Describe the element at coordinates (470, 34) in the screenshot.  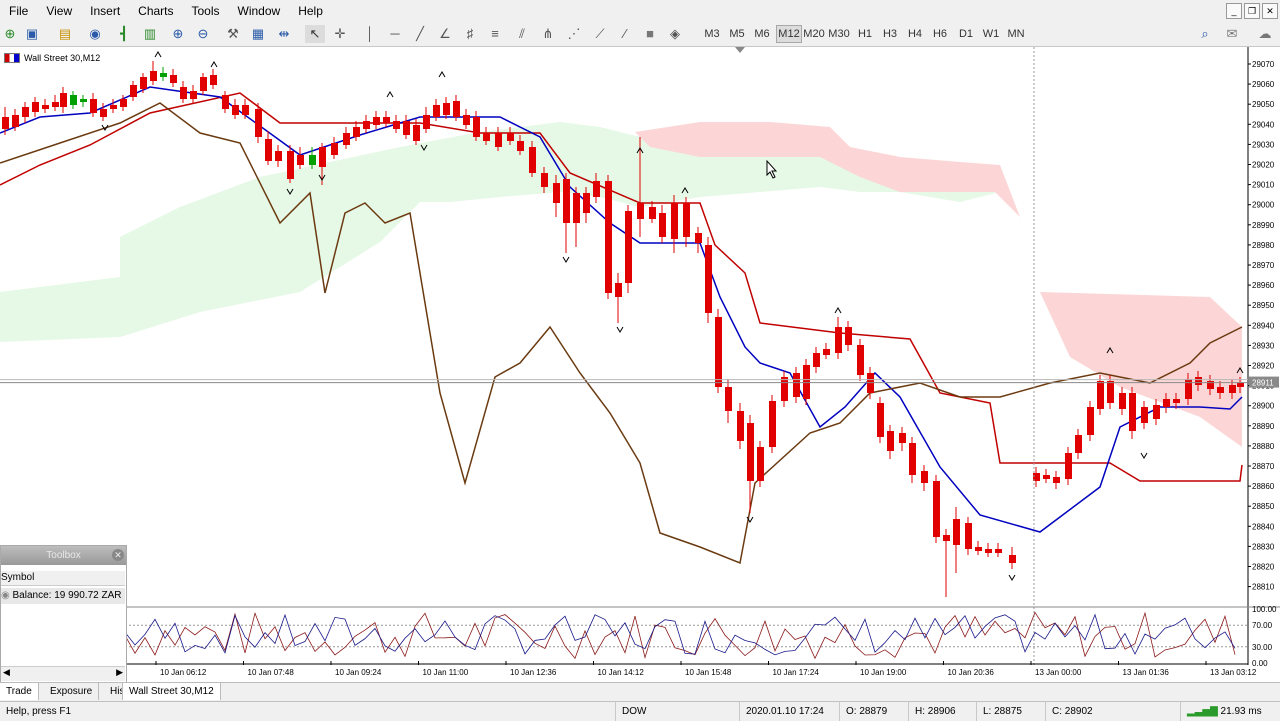
I see `fibonacci-icon: ♯` at that location.